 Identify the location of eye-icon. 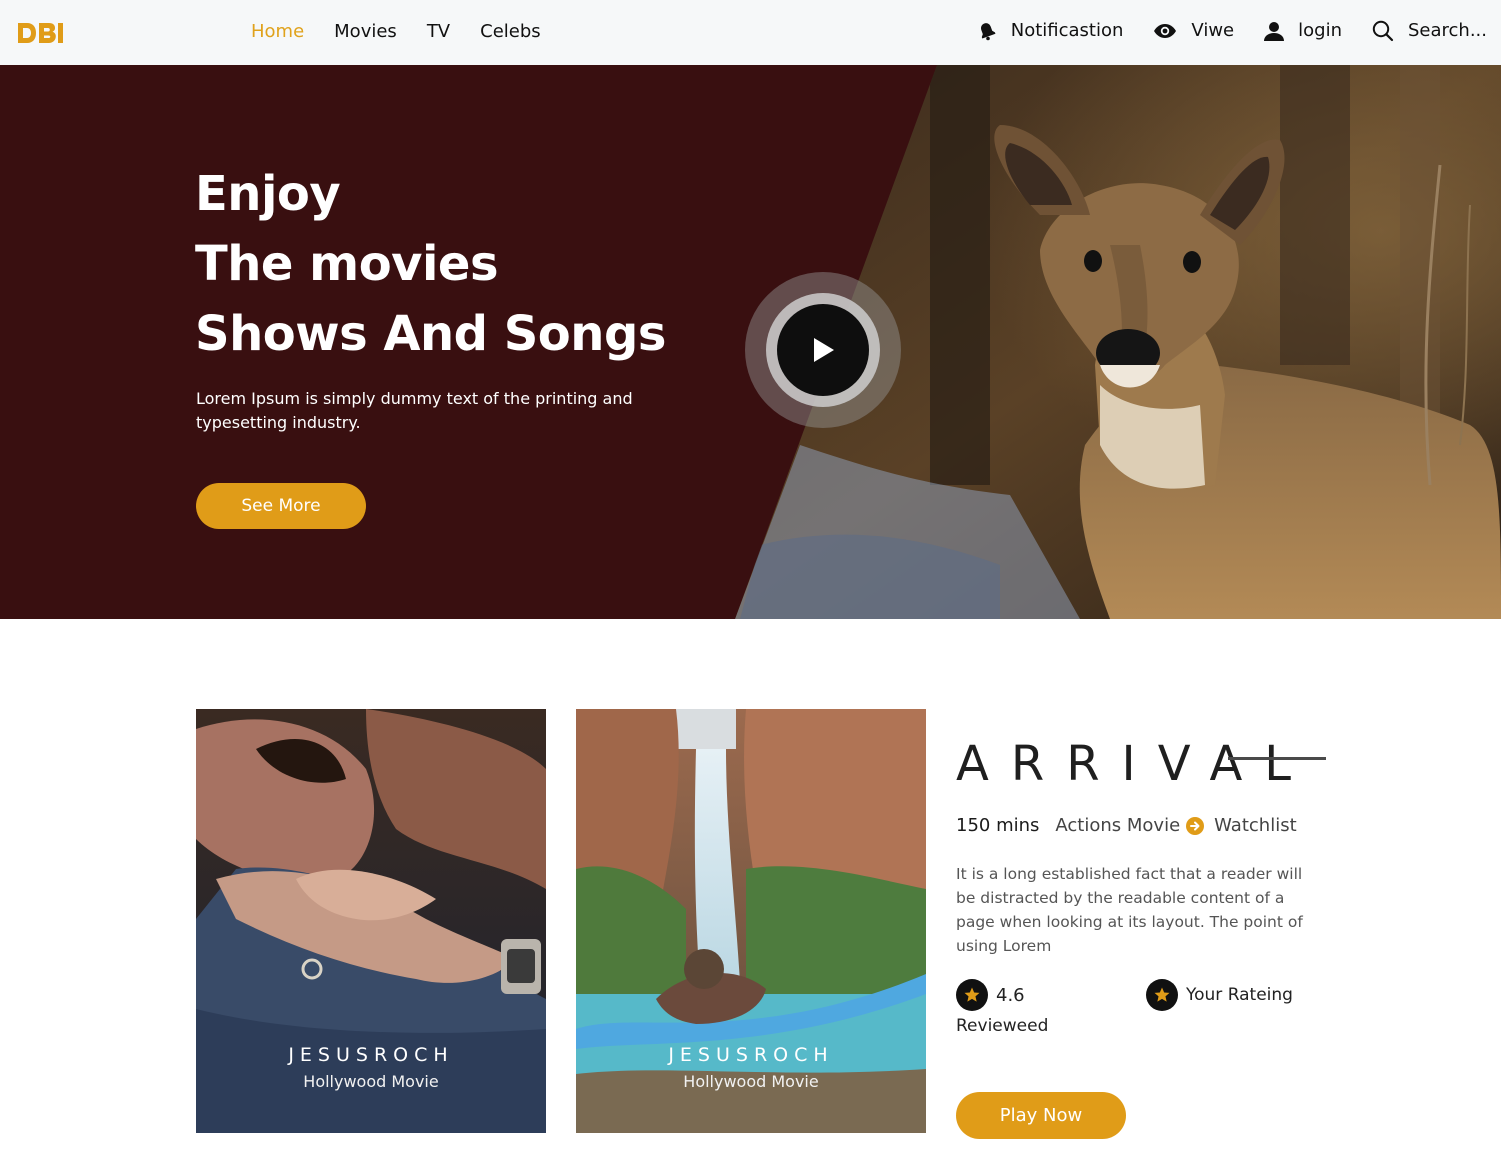
(1165, 31).